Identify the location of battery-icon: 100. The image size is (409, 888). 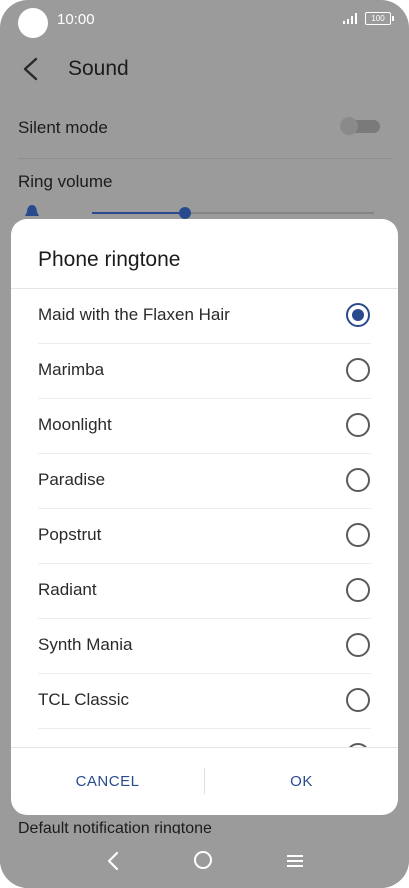
(379, 18).